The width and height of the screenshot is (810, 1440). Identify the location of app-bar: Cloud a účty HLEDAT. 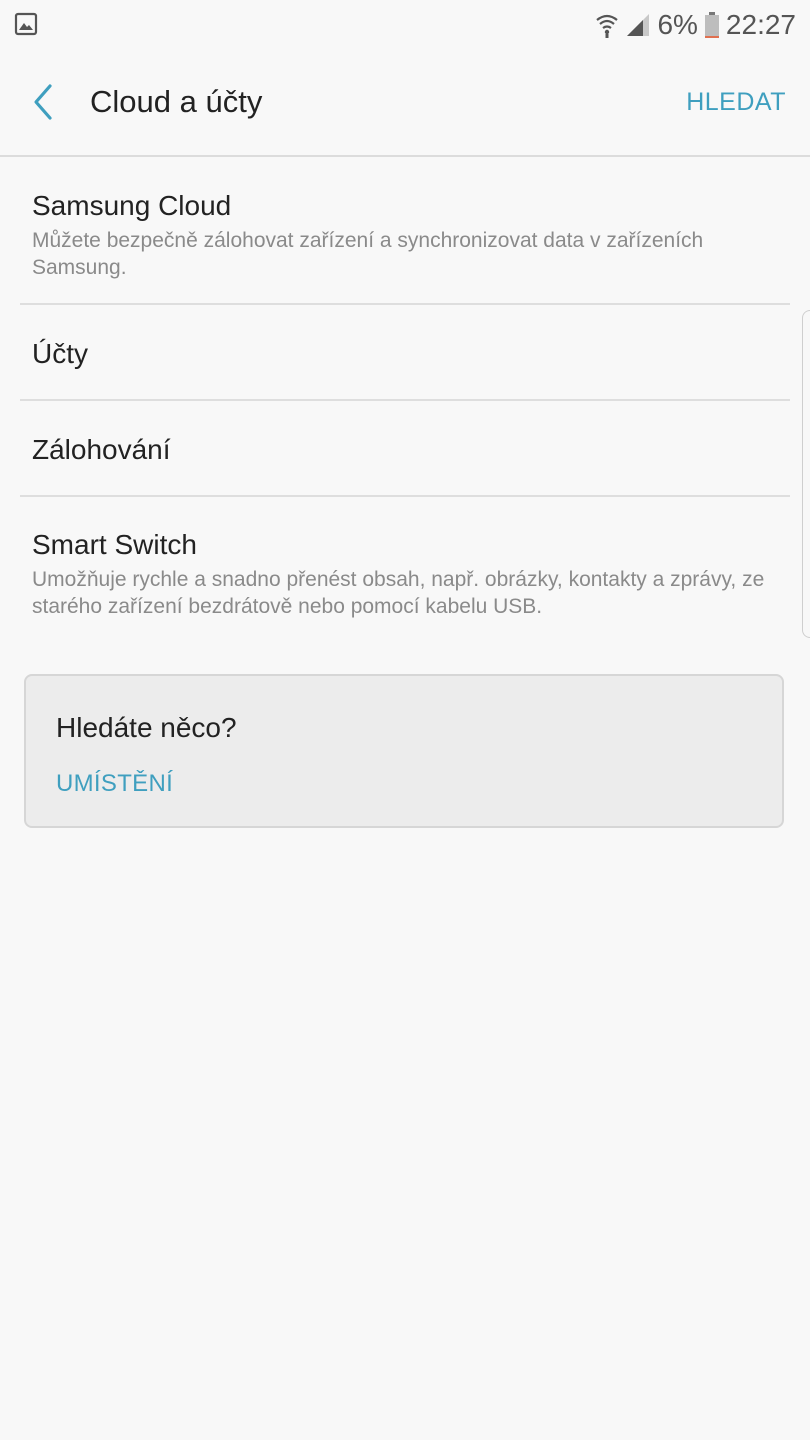
(405, 103).